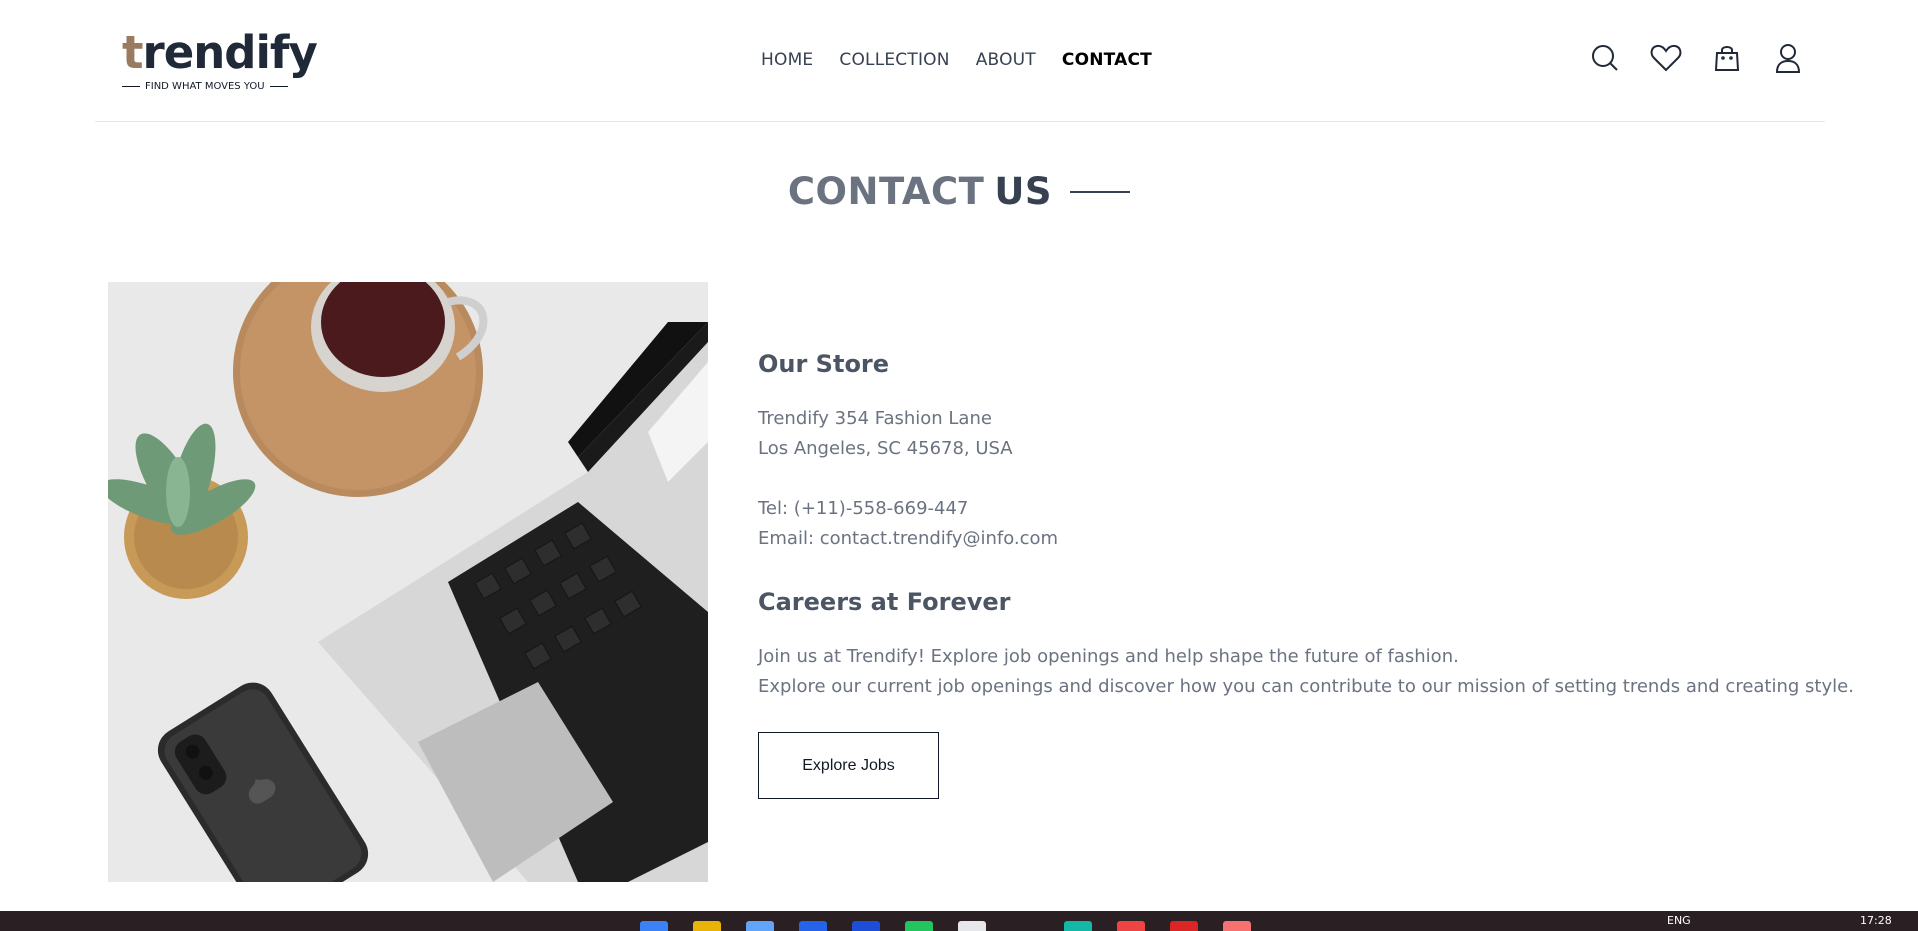  I want to click on main-nav: HOME COLLECTION ABOUT CONTACT, so click(956, 60).